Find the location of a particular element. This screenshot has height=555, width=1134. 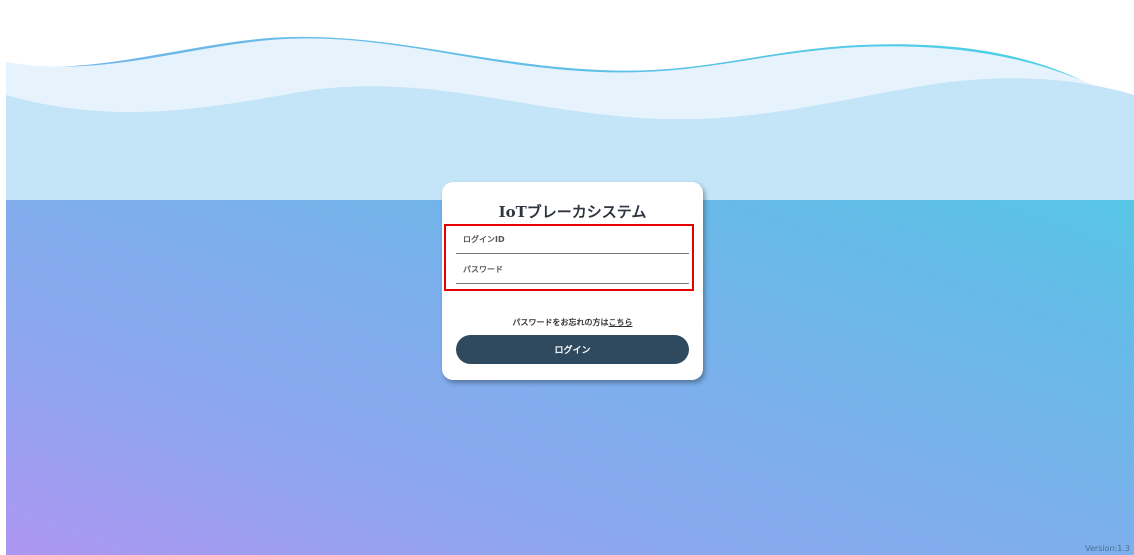

login-id-input is located at coordinates (572, 240).